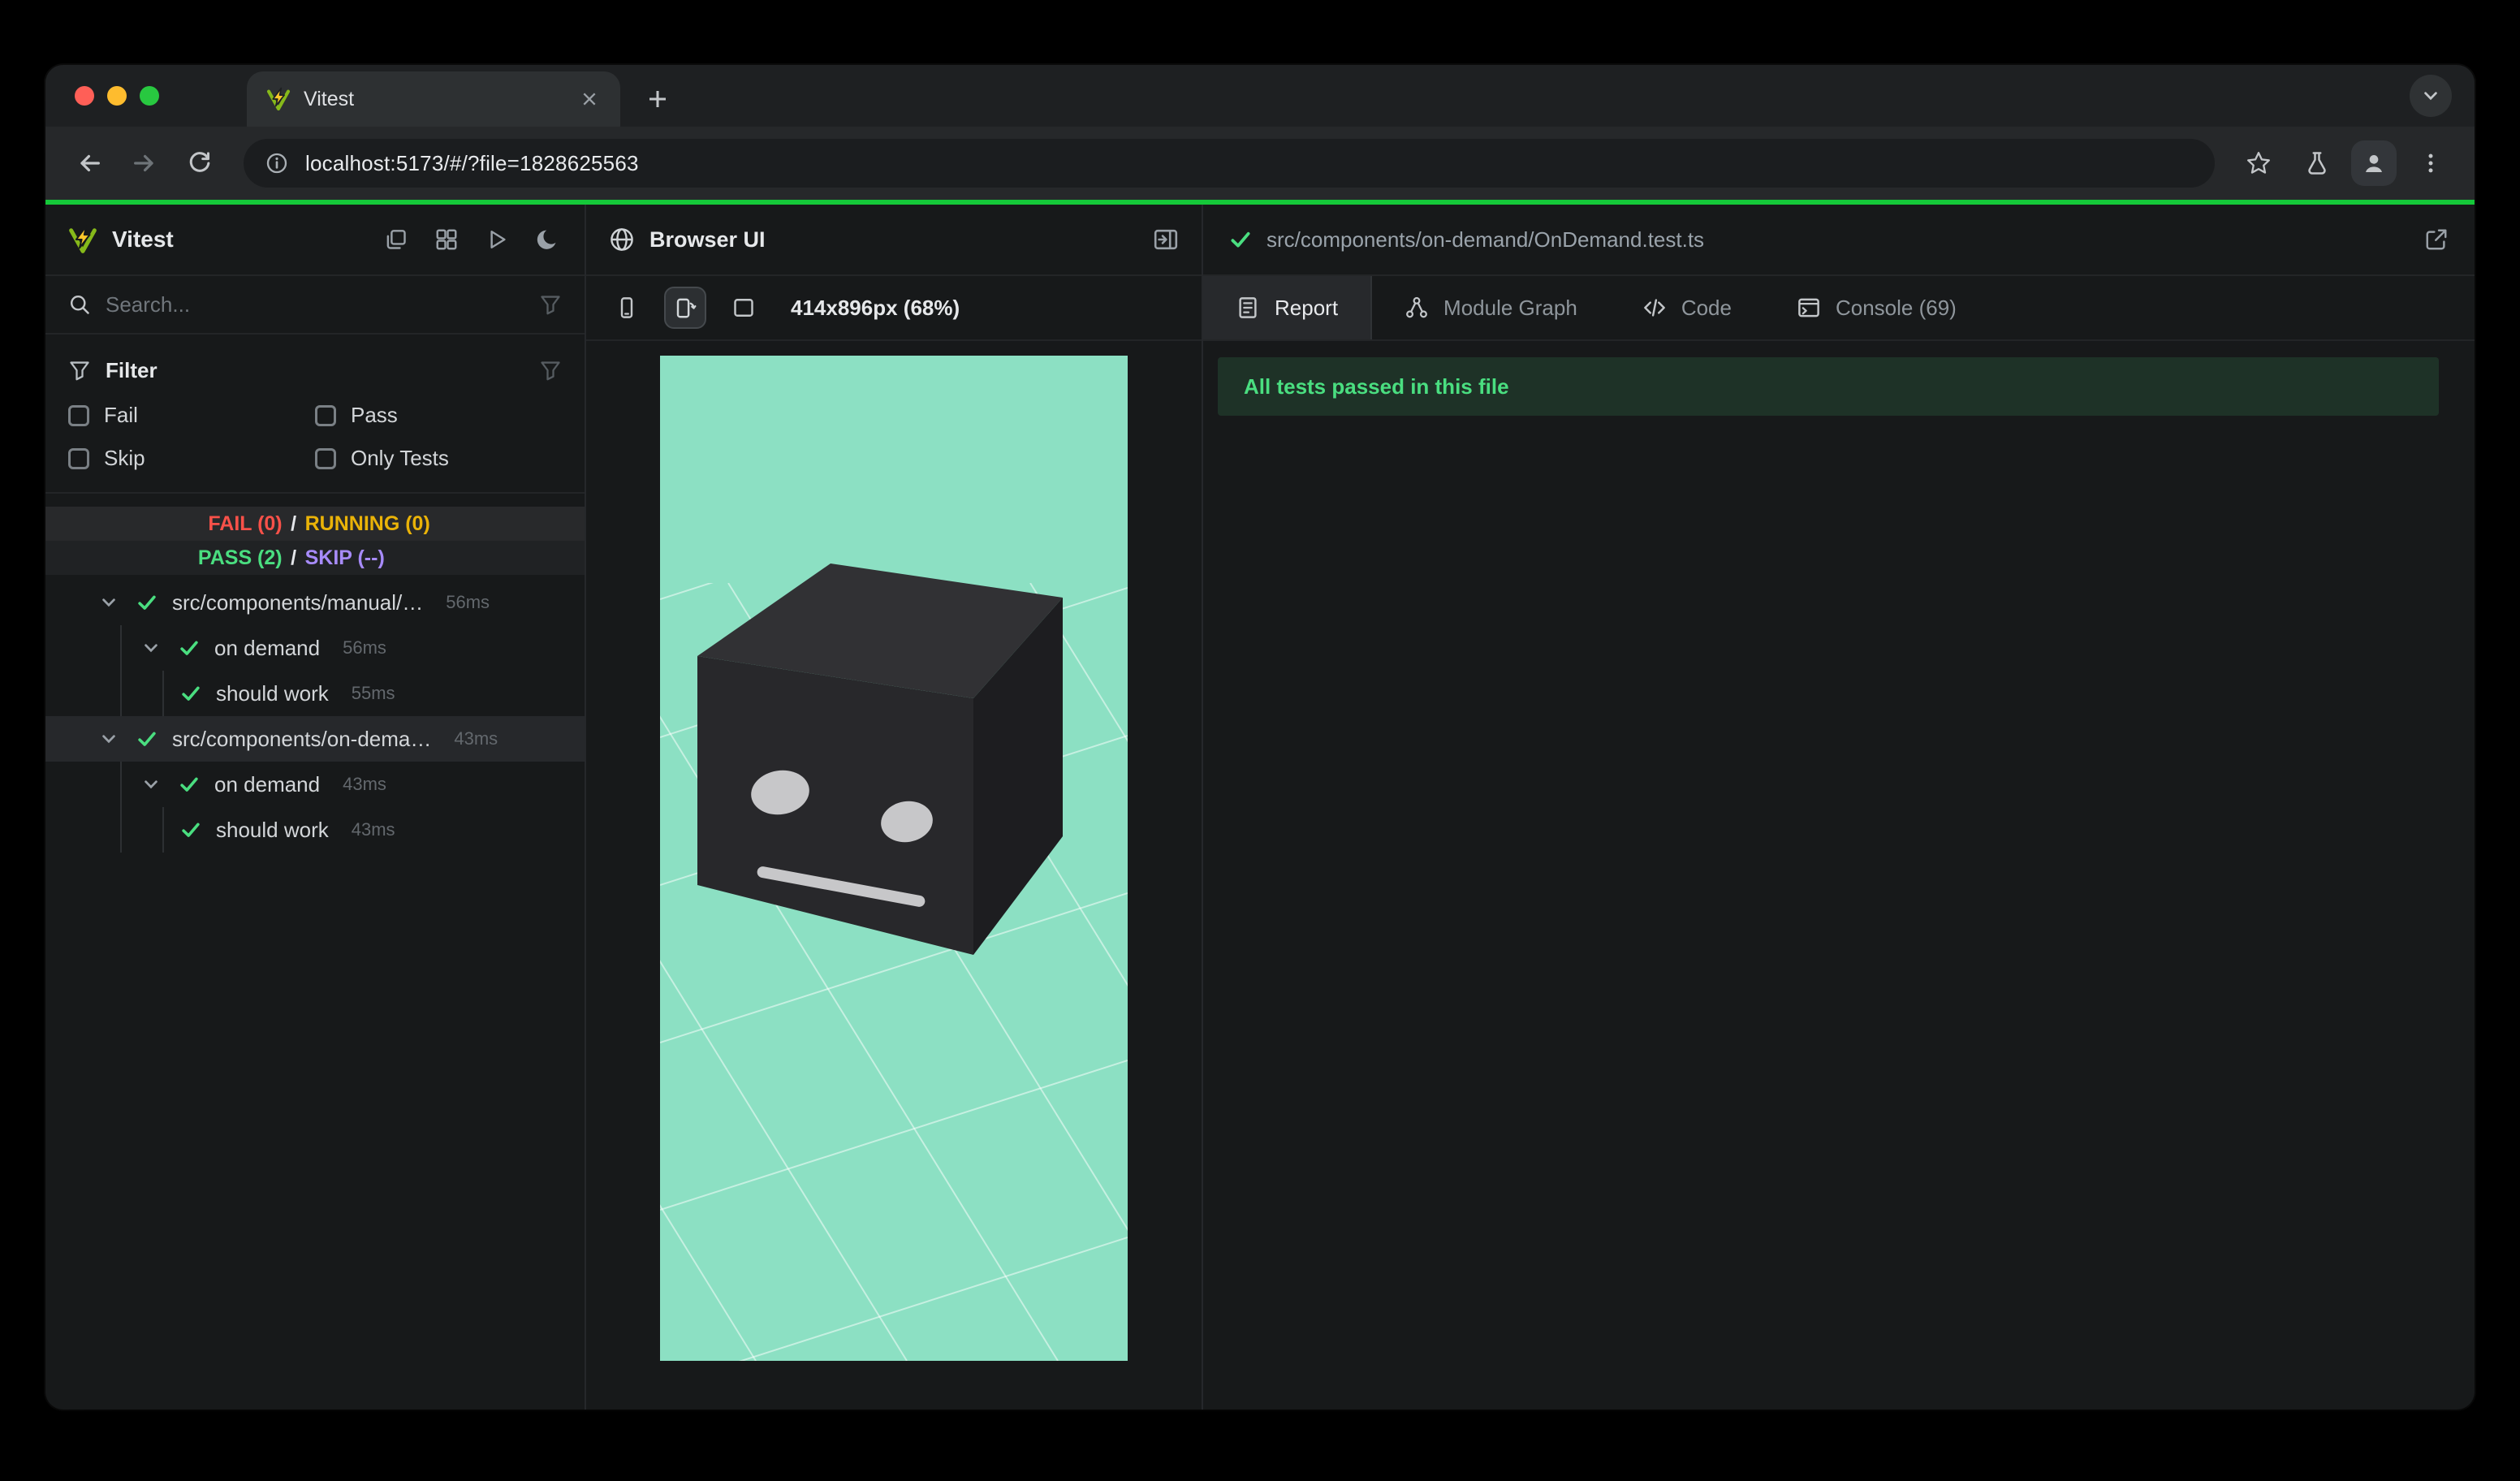  What do you see at coordinates (2431, 163) in the screenshot?
I see `browser-menu-kebab-icon` at bounding box center [2431, 163].